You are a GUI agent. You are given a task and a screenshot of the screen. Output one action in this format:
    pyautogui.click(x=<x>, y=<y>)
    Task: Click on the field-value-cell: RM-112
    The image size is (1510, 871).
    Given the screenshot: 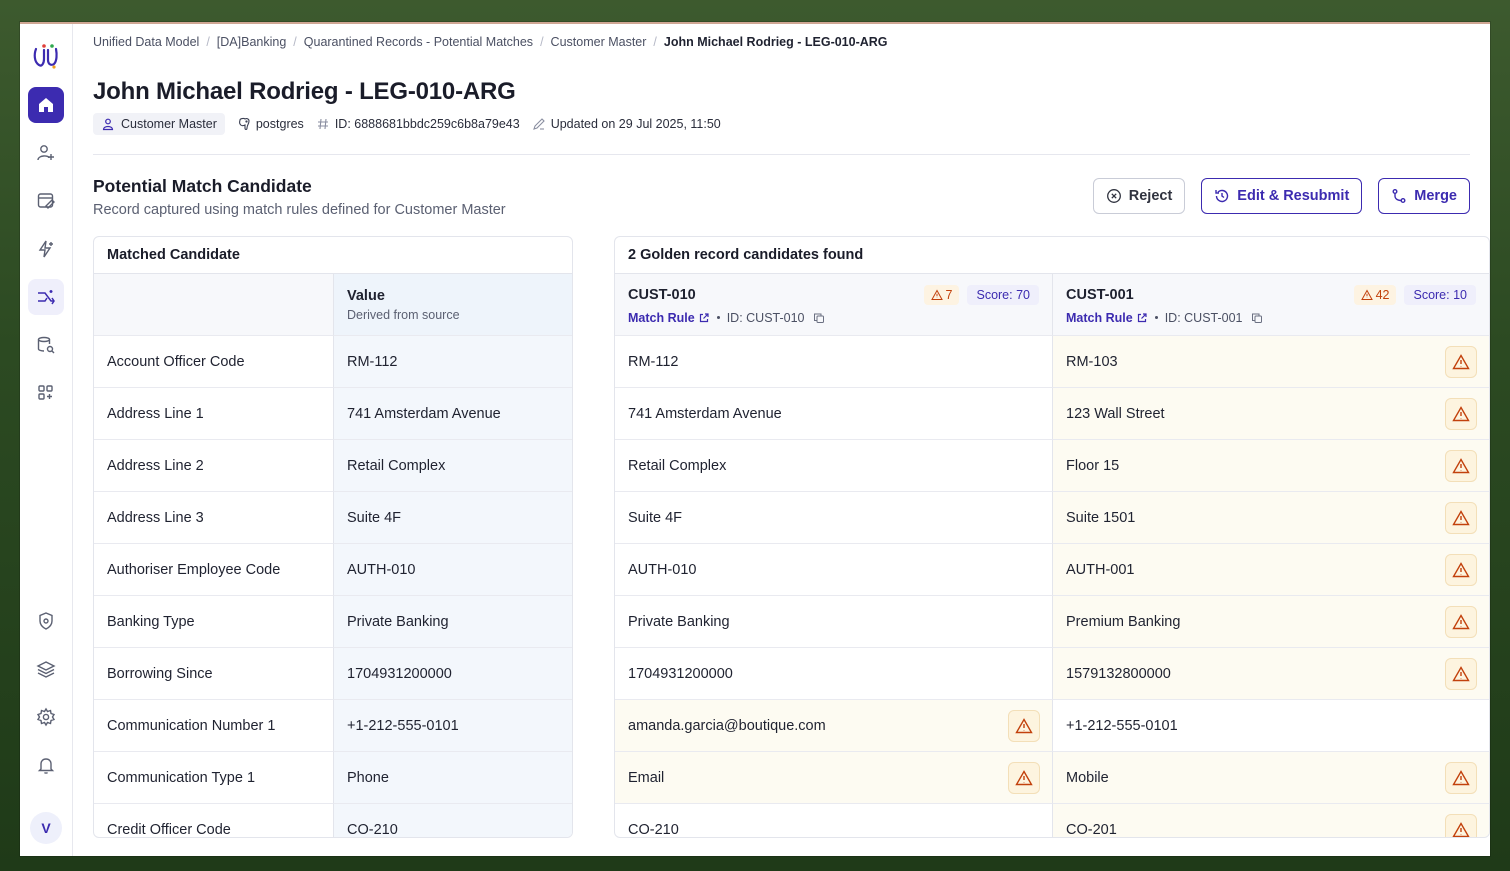 What is the action you would take?
    pyautogui.click(x=452, y=362)
    